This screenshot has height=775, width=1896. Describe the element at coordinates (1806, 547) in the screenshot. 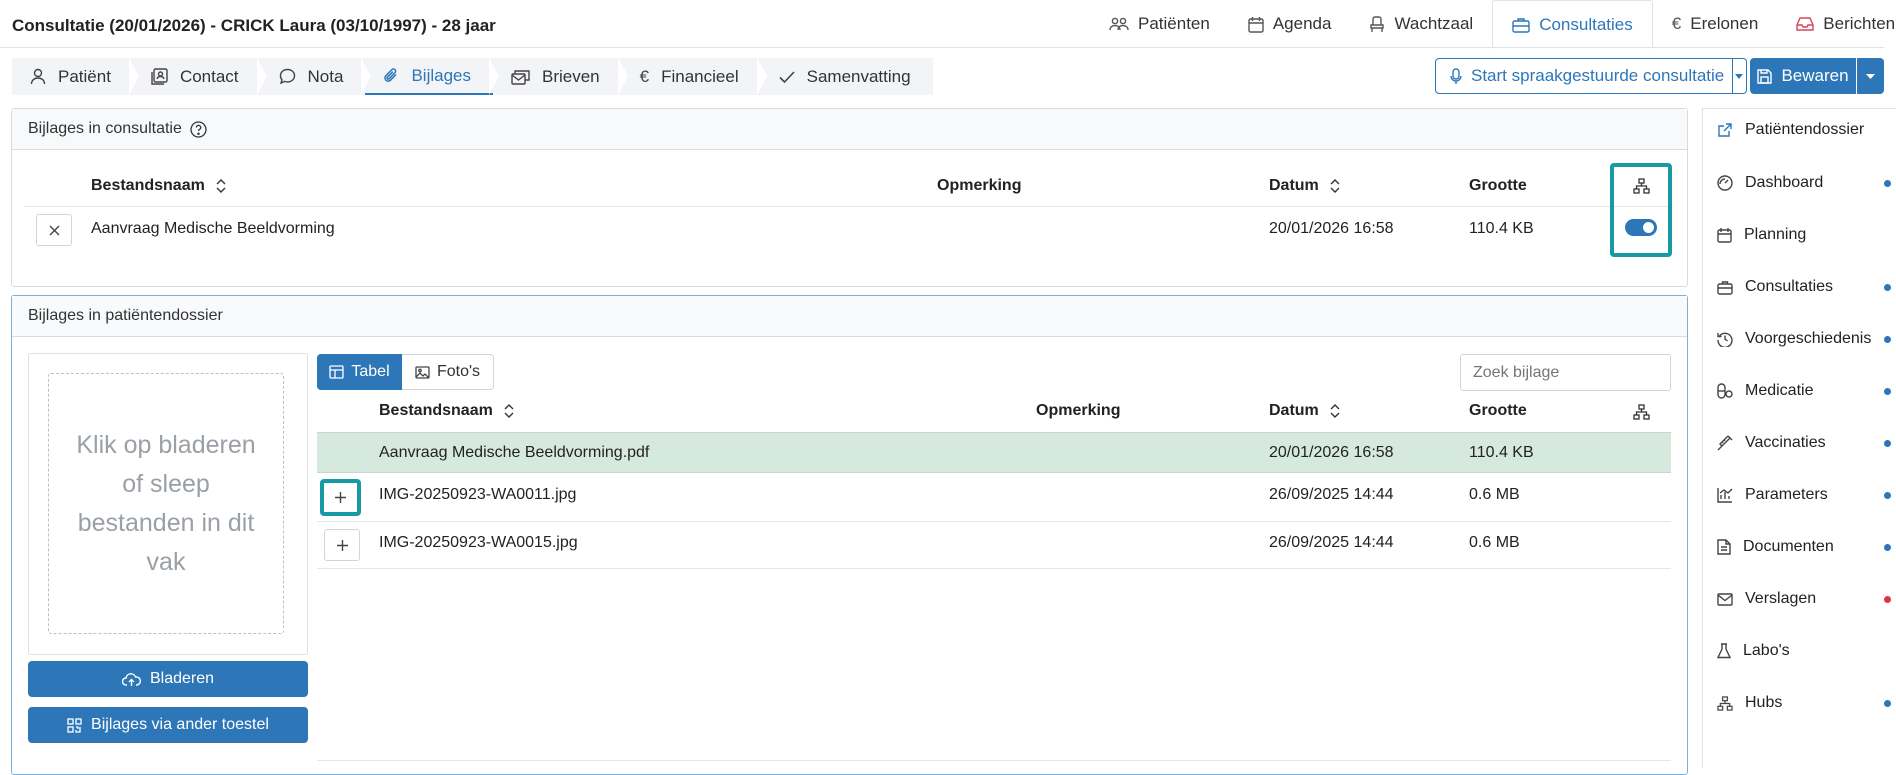

I see `sidebar-item-documenten: Documenten` at that location.